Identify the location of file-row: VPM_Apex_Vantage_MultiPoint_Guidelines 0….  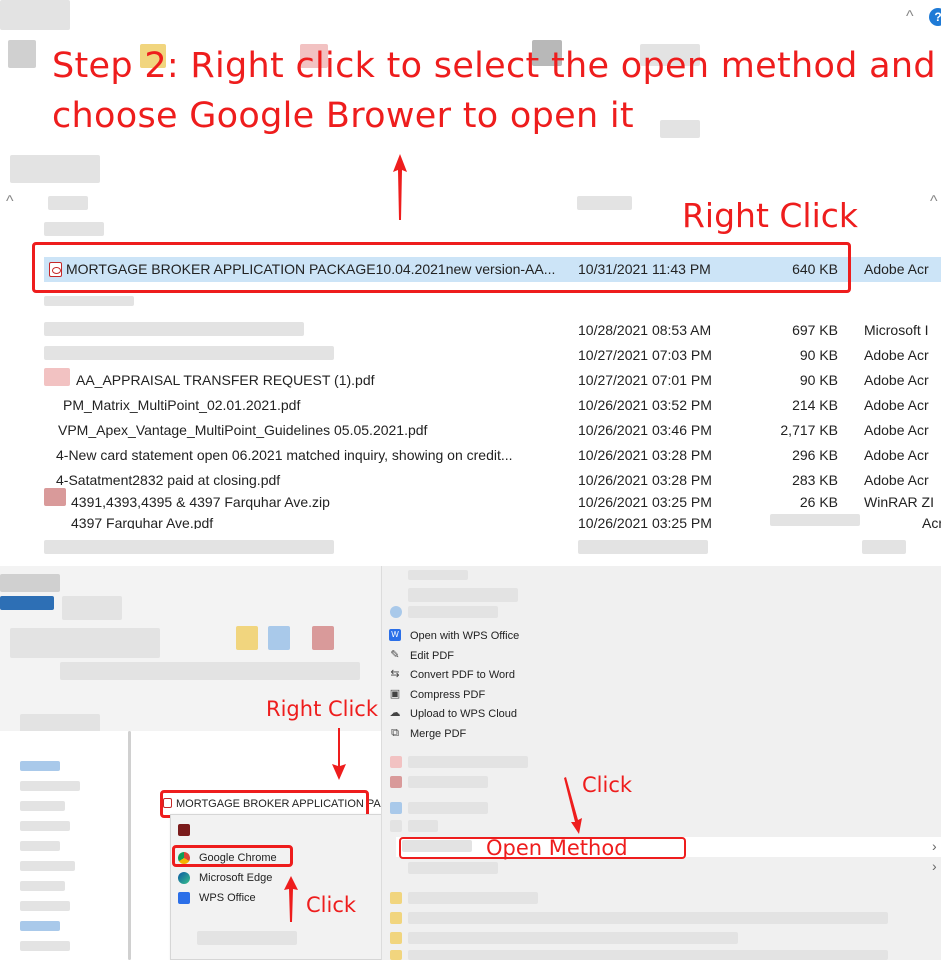
(492, 430).